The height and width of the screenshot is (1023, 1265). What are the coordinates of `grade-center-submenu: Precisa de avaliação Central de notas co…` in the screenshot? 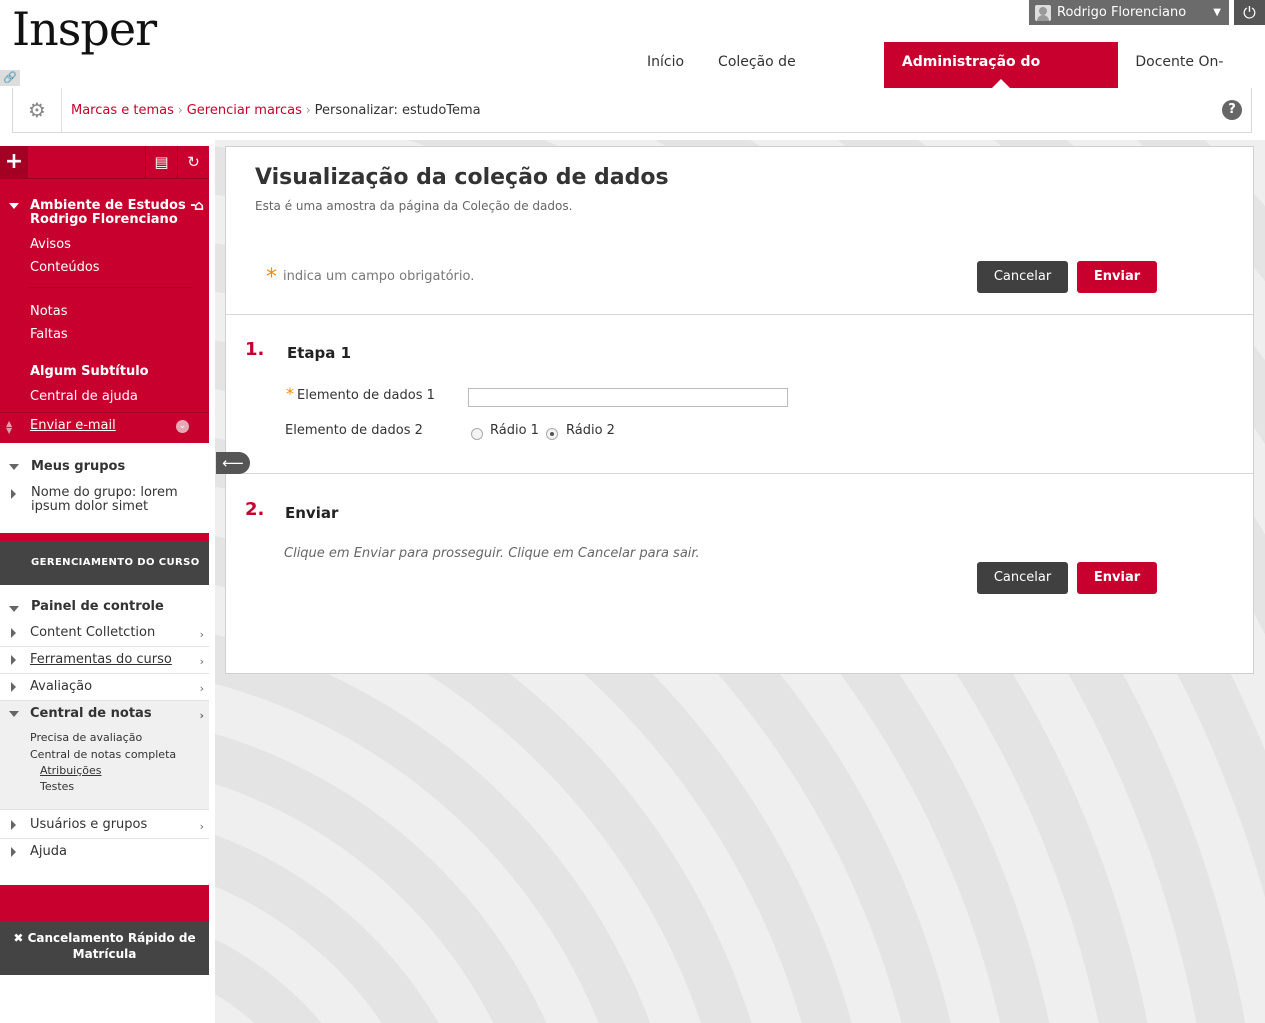 It's located at (104, 768).